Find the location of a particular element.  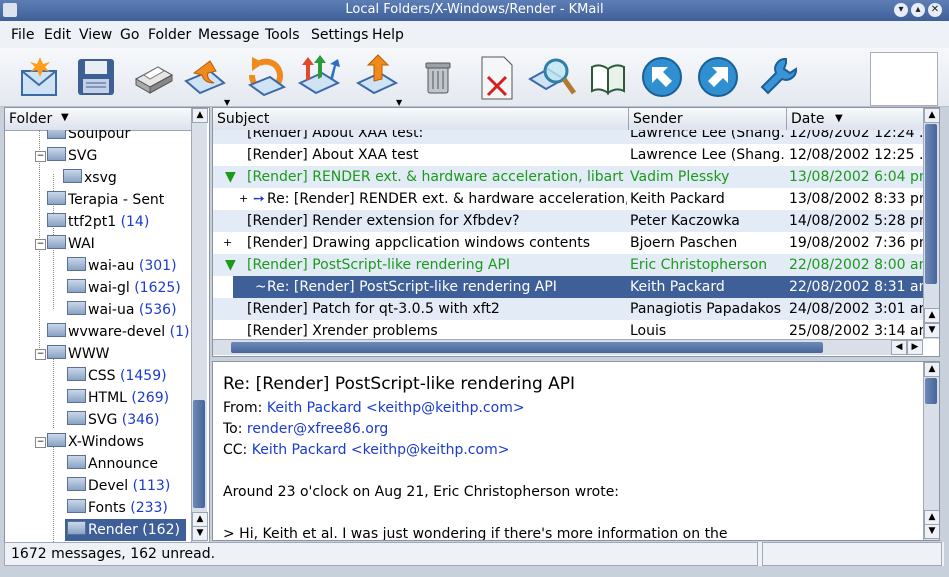

menu-settings: Settings is located at coordinates (339, 35).